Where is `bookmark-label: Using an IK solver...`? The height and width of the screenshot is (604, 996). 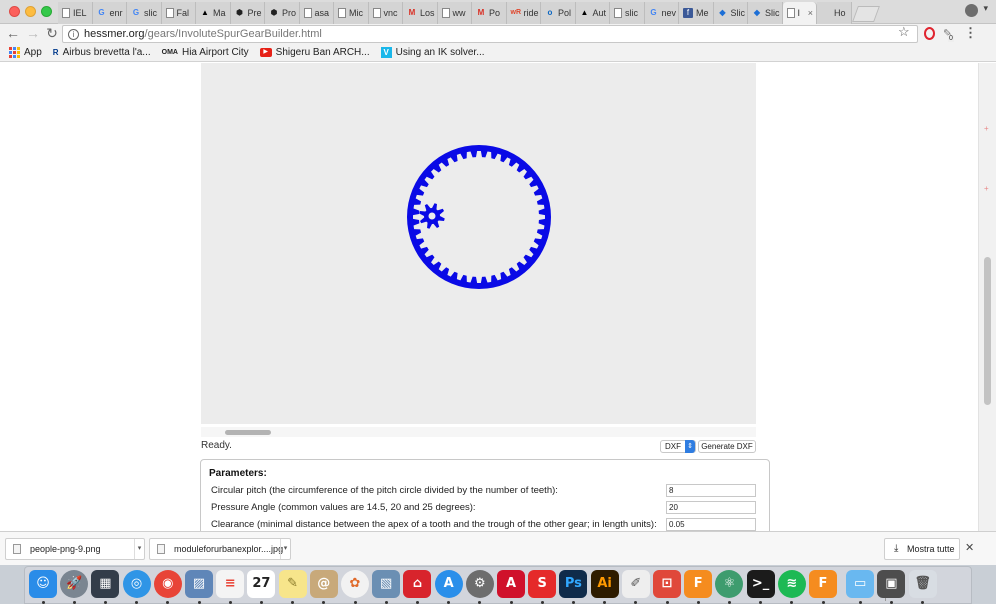
bookmark-label: Using an IK solver... is located at coordinates (440, 52).